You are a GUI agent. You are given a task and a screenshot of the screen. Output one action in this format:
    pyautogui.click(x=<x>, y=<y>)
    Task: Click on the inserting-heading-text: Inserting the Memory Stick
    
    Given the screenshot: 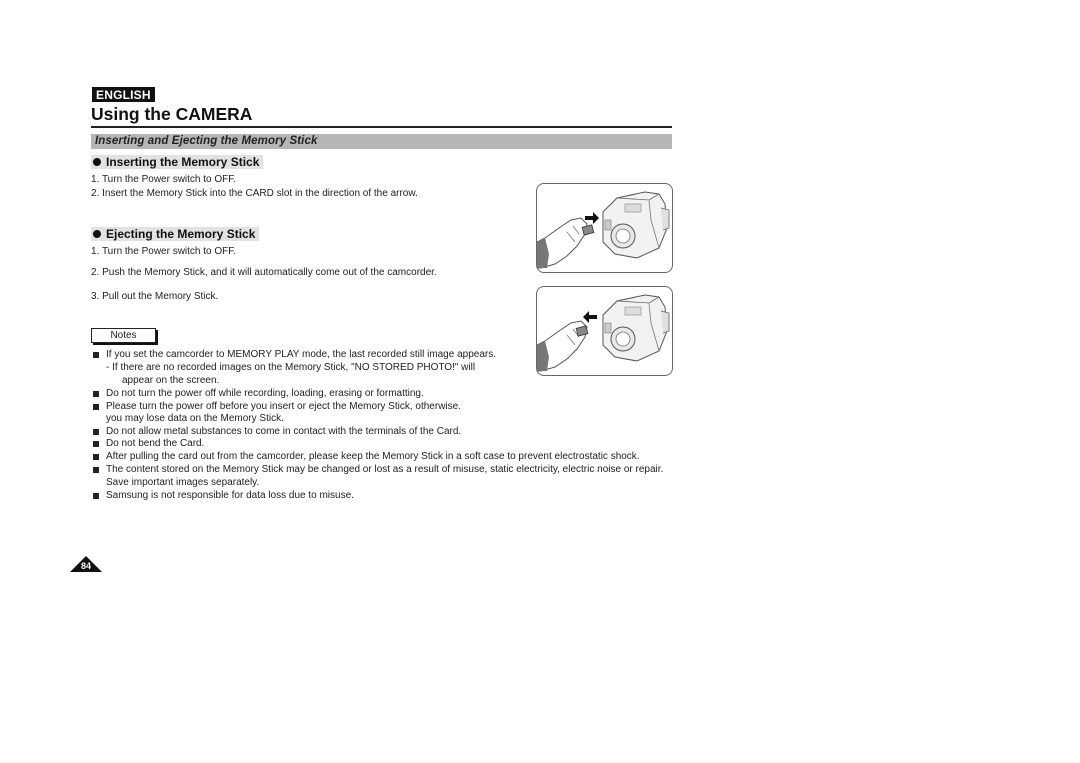 What is the action you would take?
    pyautogui.click(x=183, y=162)
    